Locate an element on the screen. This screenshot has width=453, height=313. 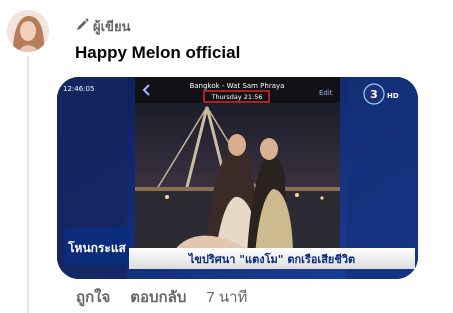
like-button: ถูกใจ is located at coordinates (93, 297).